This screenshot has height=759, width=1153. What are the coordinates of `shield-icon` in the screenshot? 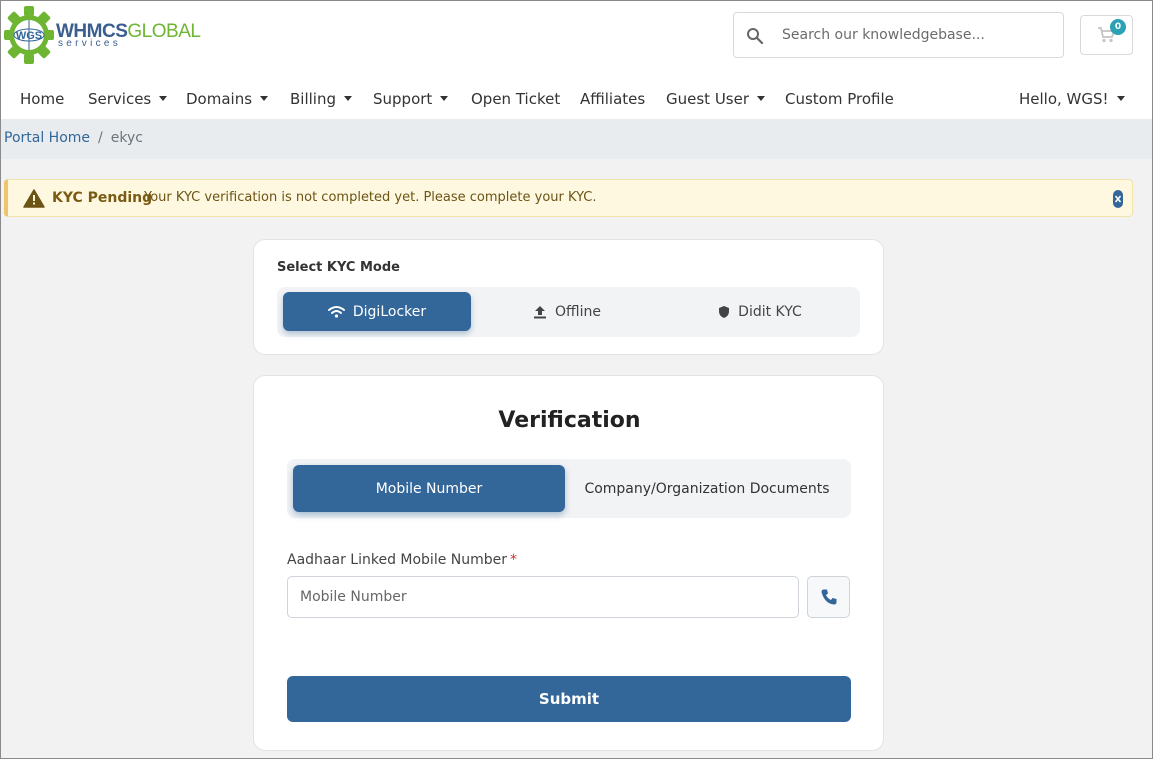 It's located at (724, 311).